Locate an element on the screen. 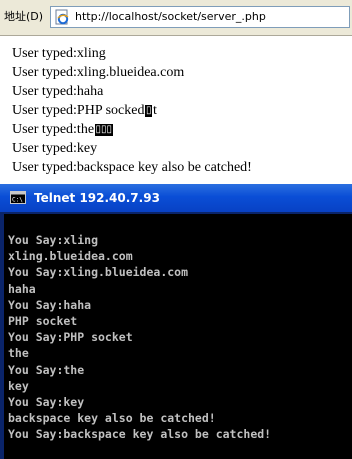 Image resolution: width=352 pixels, height=459 pixels. address-label: 地址(D) is located at coordinates (24, 16).